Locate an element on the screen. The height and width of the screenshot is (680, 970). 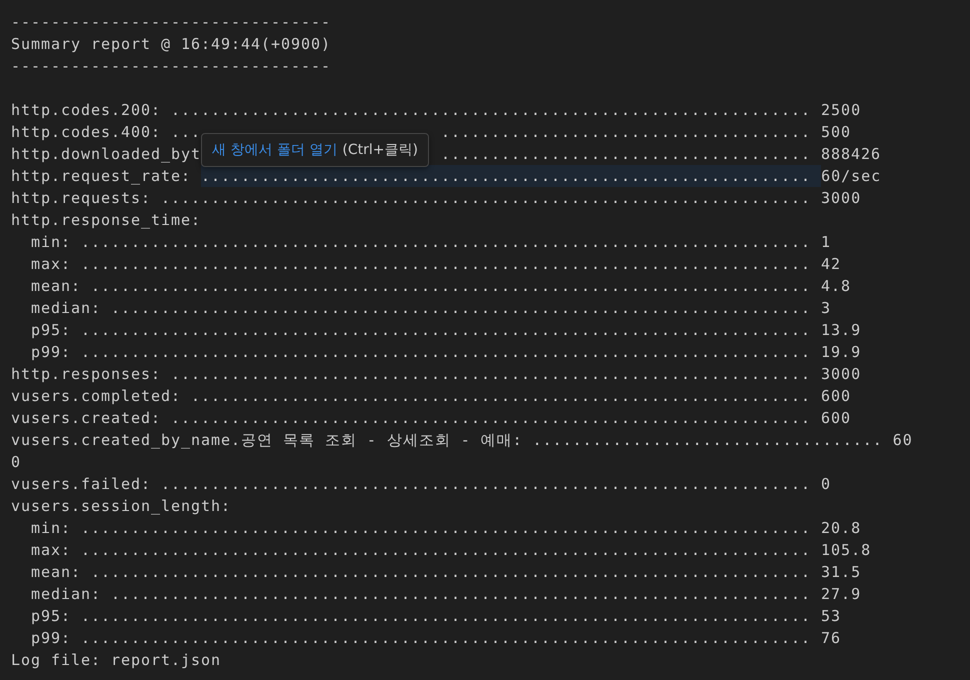
terminal-line: p99: ......................................................................... 19.9 is located at coordinates (446, 352).